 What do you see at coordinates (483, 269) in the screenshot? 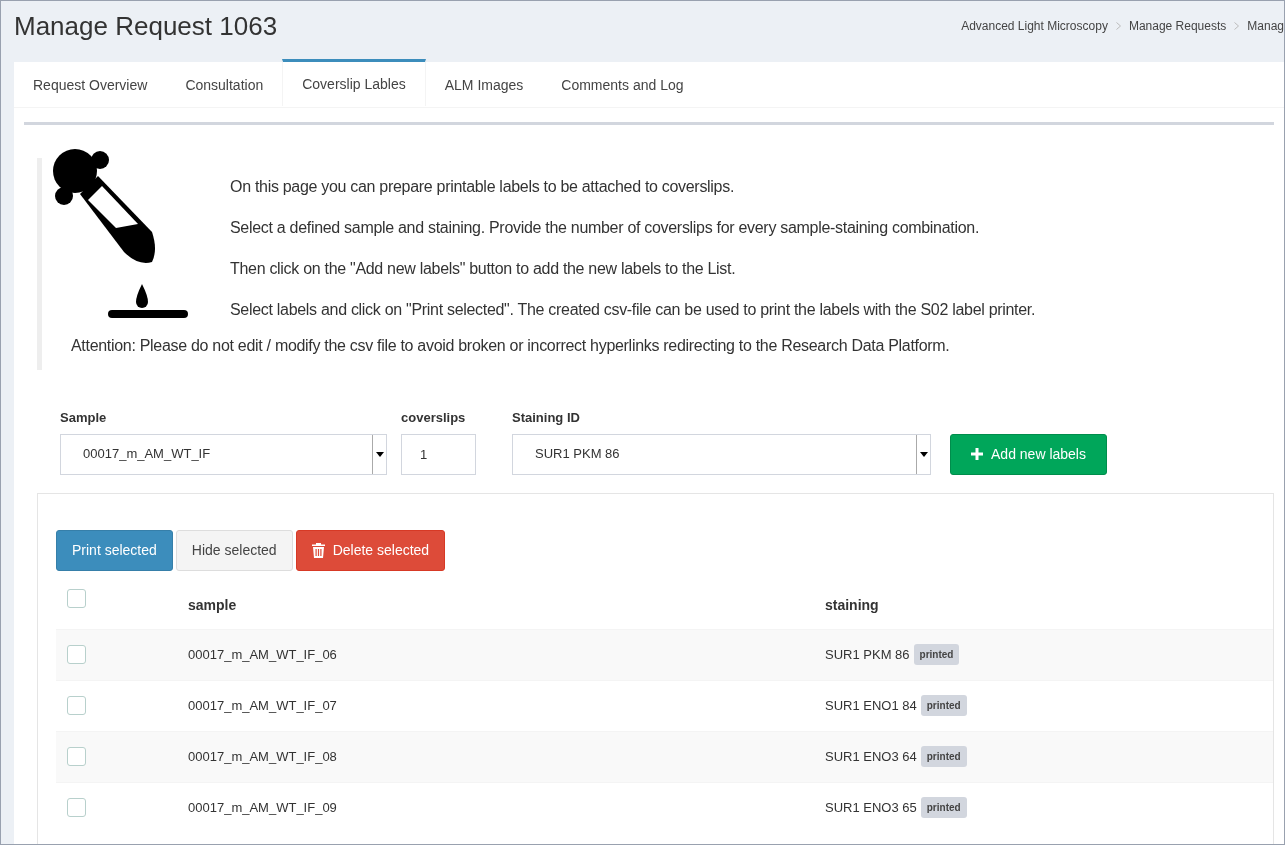
I see `info-text: Then click on the "Add new labels" button to add the new labels to the List.` at bounding box center [483, 269].